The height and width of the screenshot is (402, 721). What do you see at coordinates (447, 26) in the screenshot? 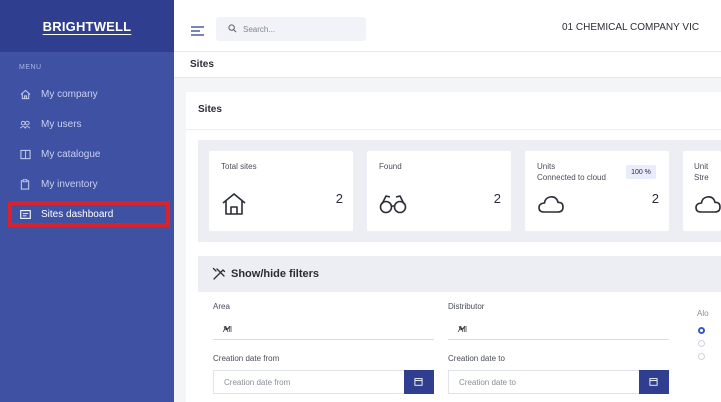
I see `topbar: Search... 01 CHEMICAL COMPANY VIC` at bounding box center [447, 26].